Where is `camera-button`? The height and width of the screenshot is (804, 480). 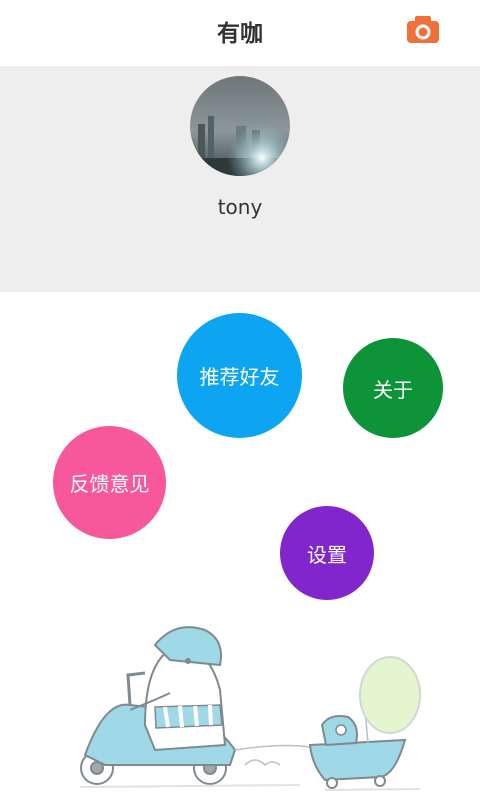 camera-button is located at coordinates (423, 29).